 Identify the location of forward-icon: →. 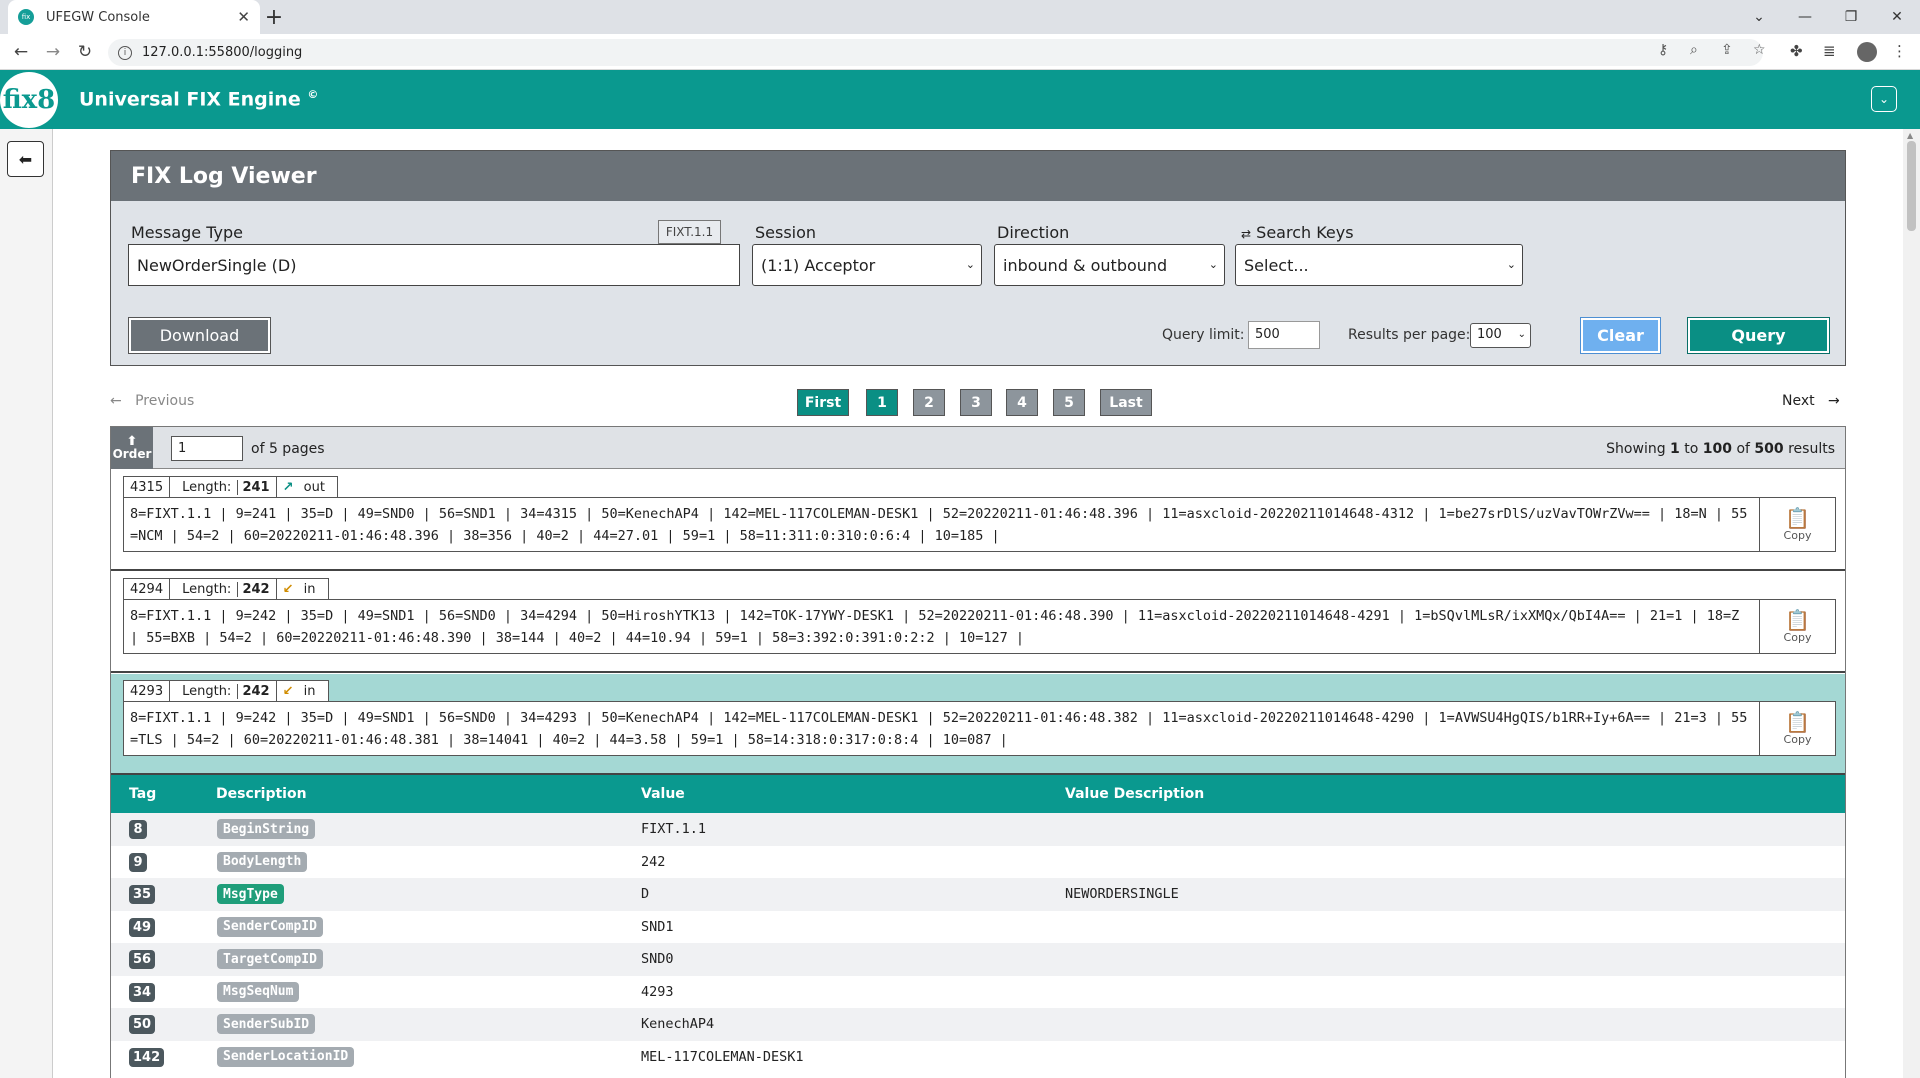
(53, 52).